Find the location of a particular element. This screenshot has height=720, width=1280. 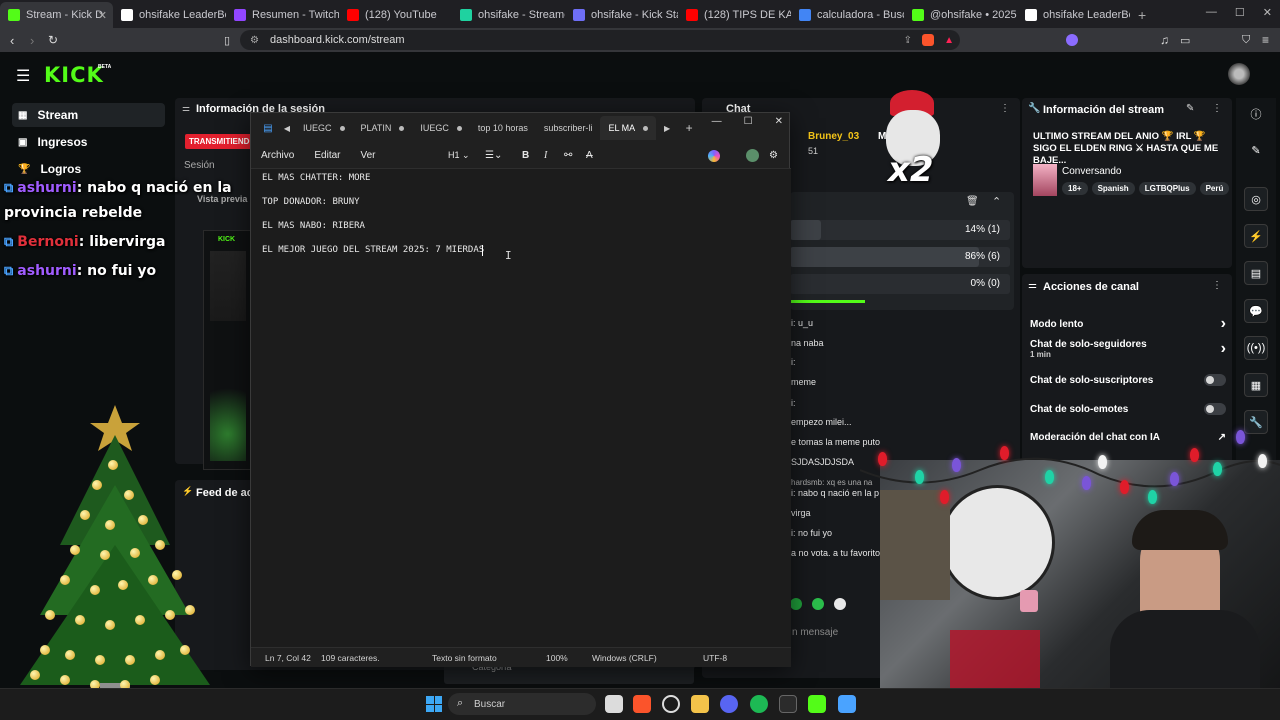

chat-input: n mensaje is located at coordinates (815, 632).